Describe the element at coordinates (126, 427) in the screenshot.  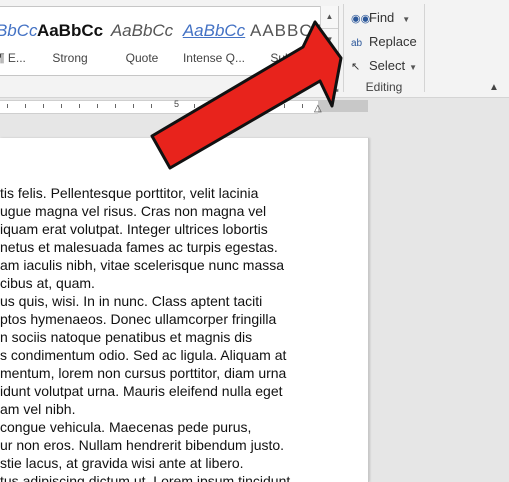
I see `document-line: congue vehicula. Maecenas pede purus,` at that location.